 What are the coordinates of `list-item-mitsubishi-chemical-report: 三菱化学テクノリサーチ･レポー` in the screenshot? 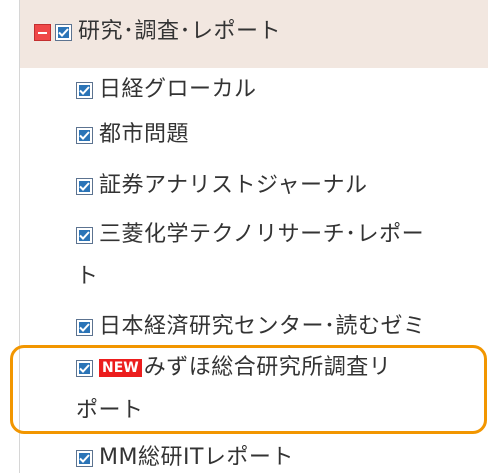 It's located at (250, 235).